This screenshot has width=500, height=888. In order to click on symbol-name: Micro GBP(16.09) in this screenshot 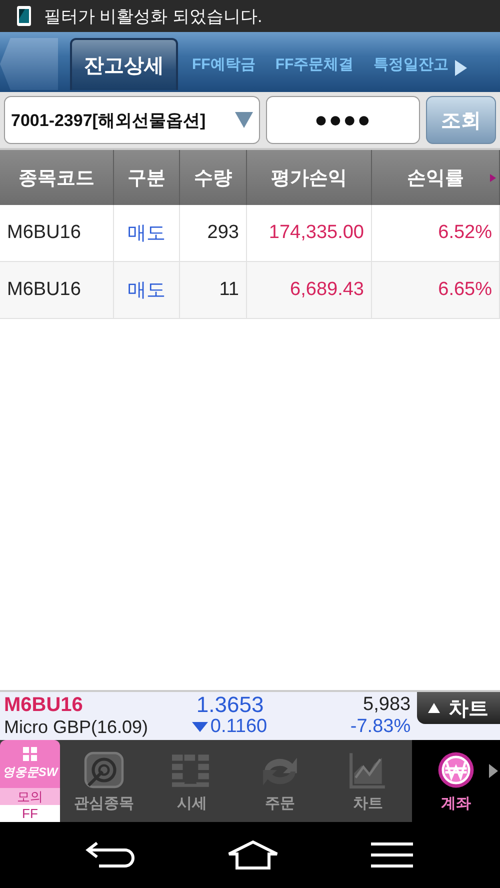, I will do `click(77, 727)`.